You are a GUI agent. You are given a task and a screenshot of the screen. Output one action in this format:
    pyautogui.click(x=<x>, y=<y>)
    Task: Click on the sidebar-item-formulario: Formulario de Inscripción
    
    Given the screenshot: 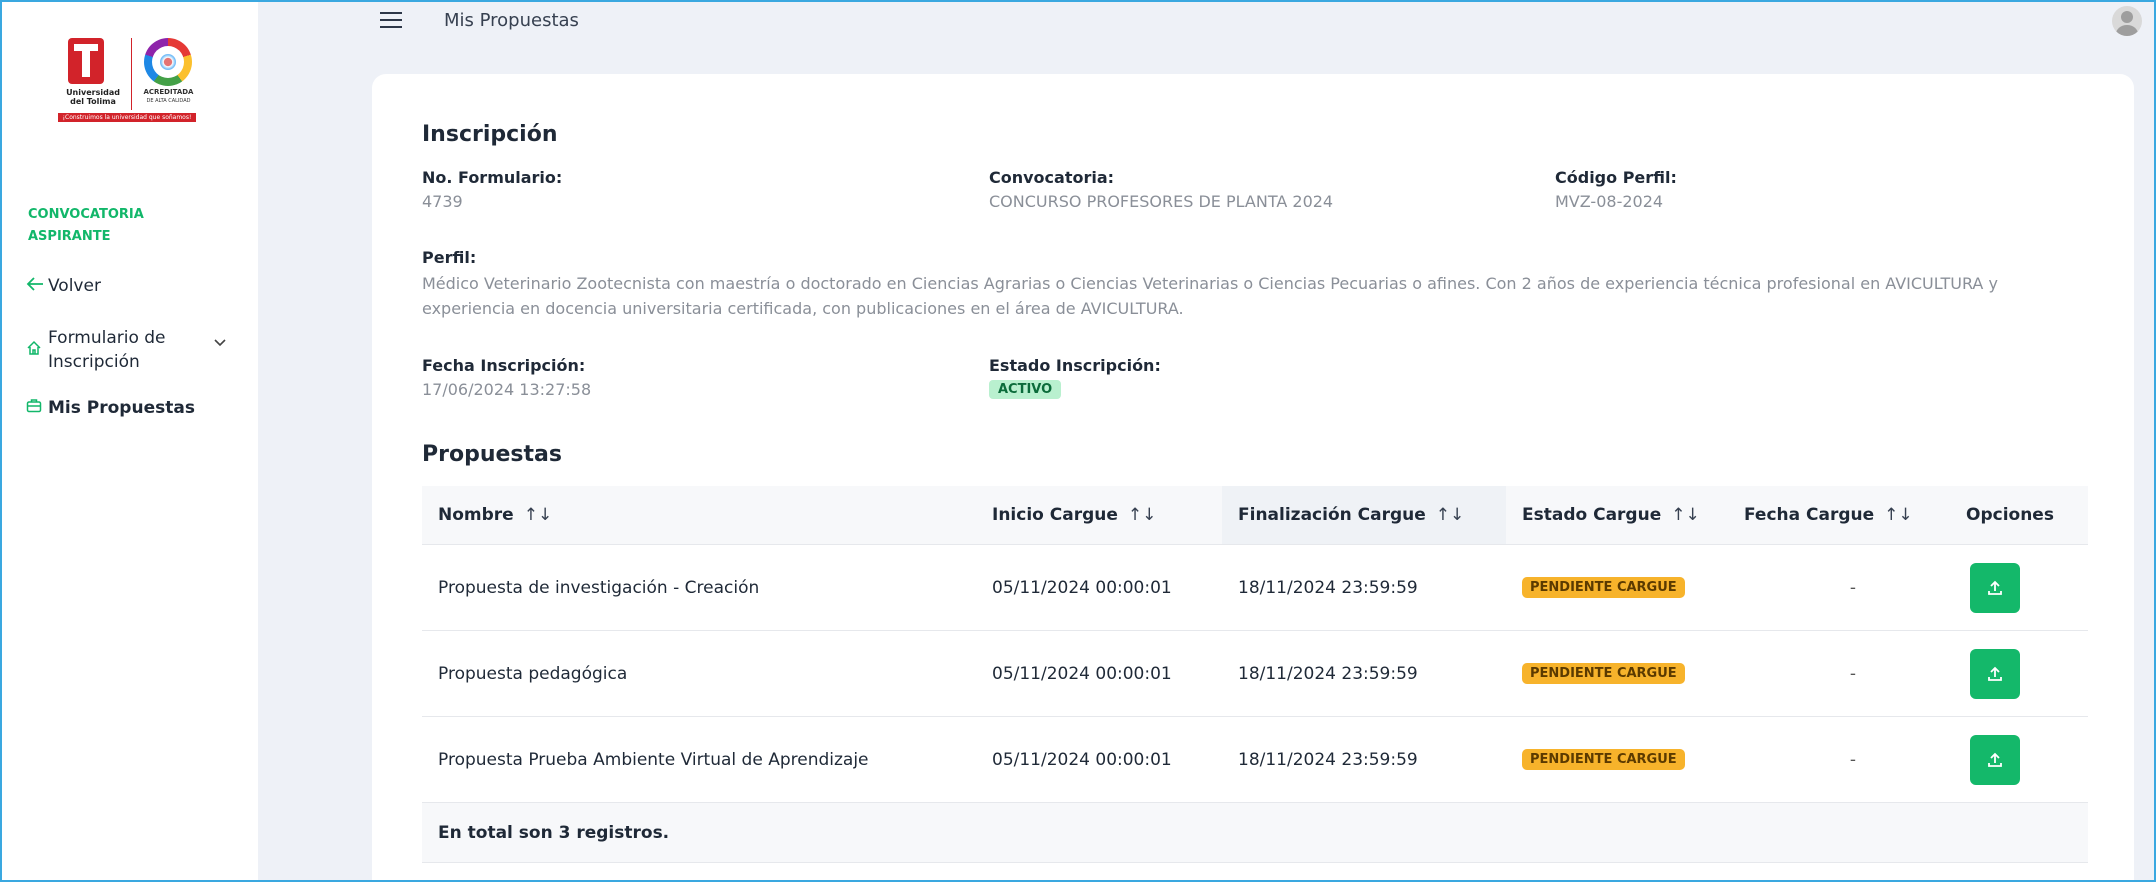 What is the action you would take?
    pyautogui.click(x=126, y=350)
    